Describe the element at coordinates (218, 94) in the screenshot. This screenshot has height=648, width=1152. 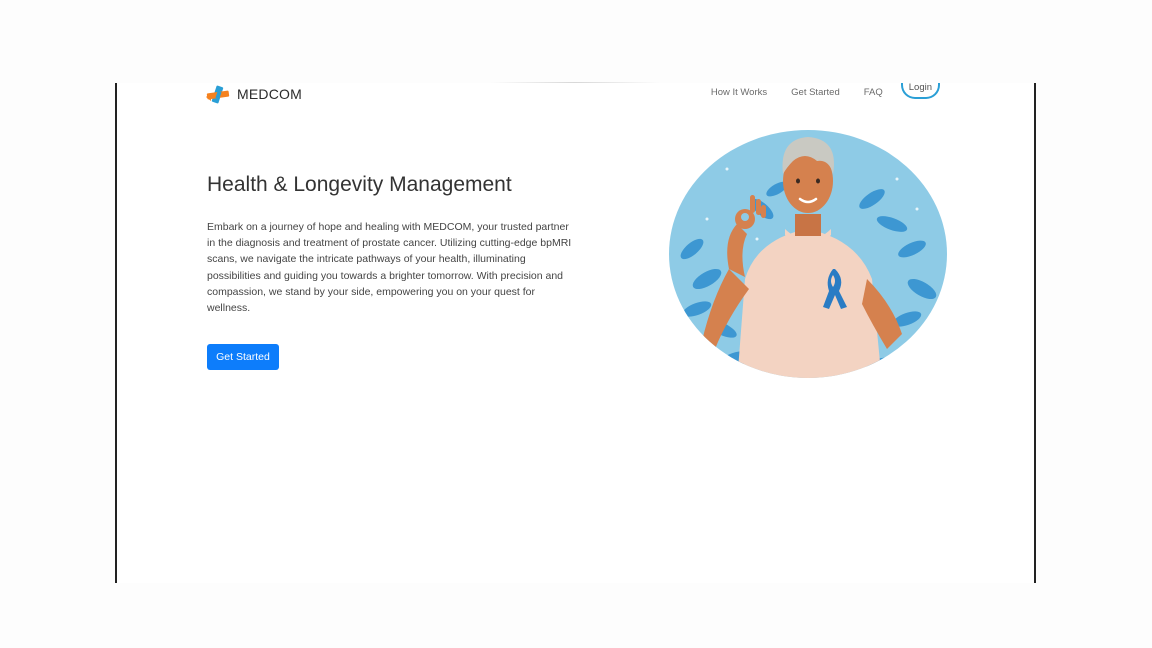
I see `medical-cross-logo-icon` at that location.